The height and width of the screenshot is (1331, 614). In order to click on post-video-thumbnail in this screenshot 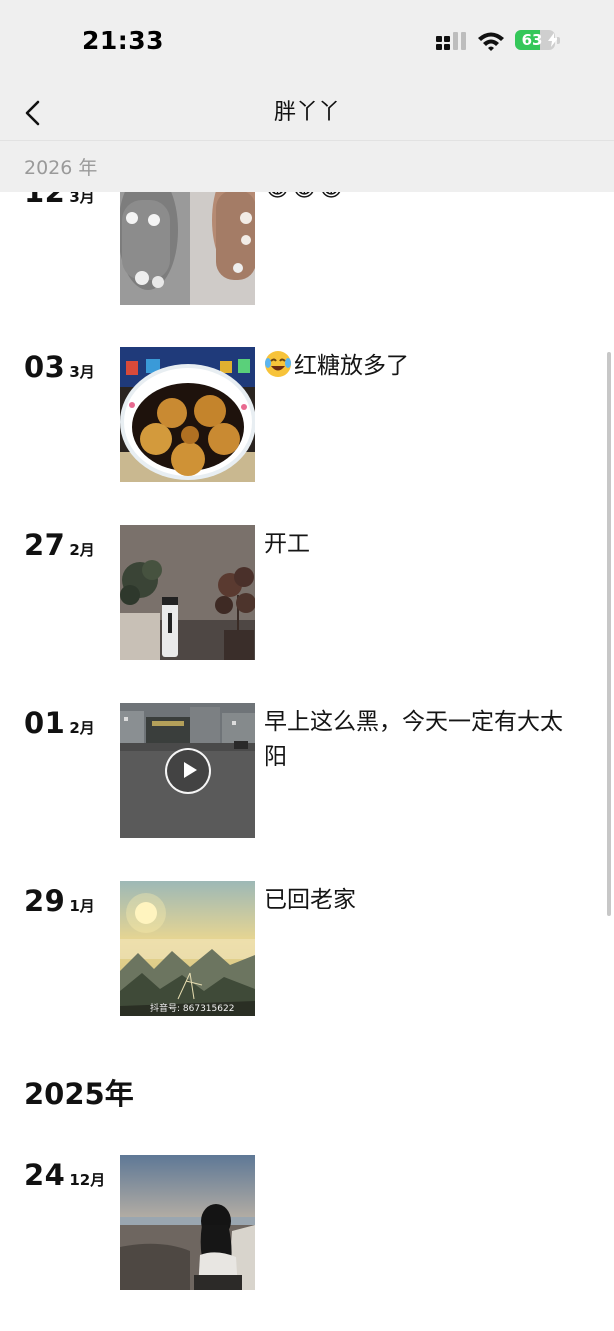, I will do `click(187, 770)`.